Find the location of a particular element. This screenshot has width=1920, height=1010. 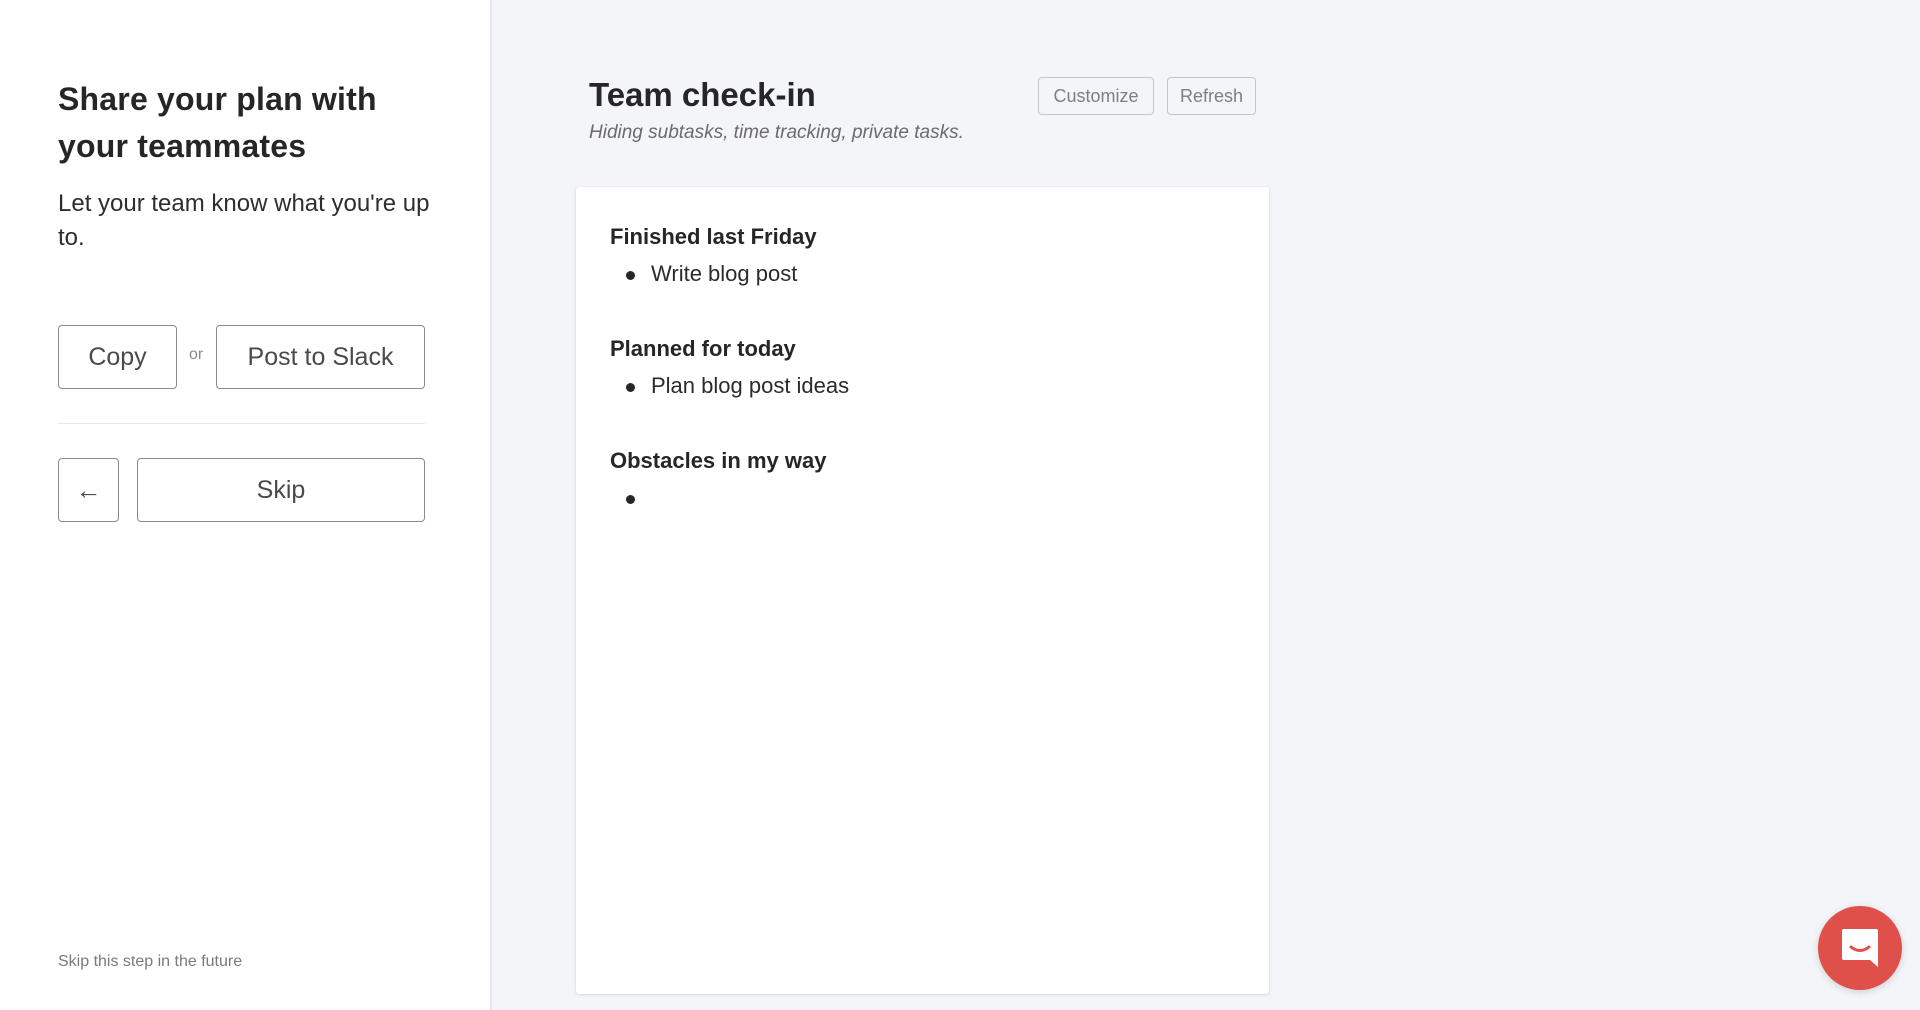

chat-launcher-button is located at coordinates (1860, 948).